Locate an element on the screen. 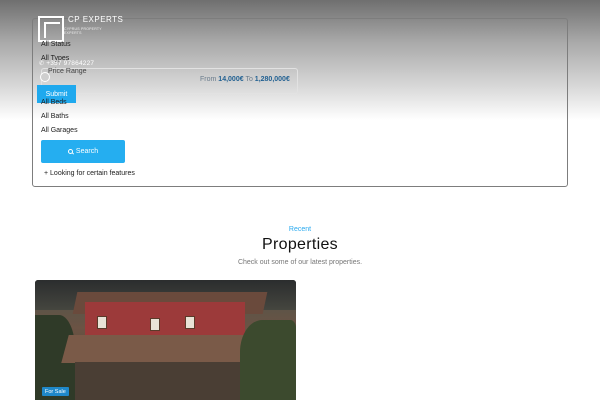  photo-roof-lower is located at coordinates (165, 349).